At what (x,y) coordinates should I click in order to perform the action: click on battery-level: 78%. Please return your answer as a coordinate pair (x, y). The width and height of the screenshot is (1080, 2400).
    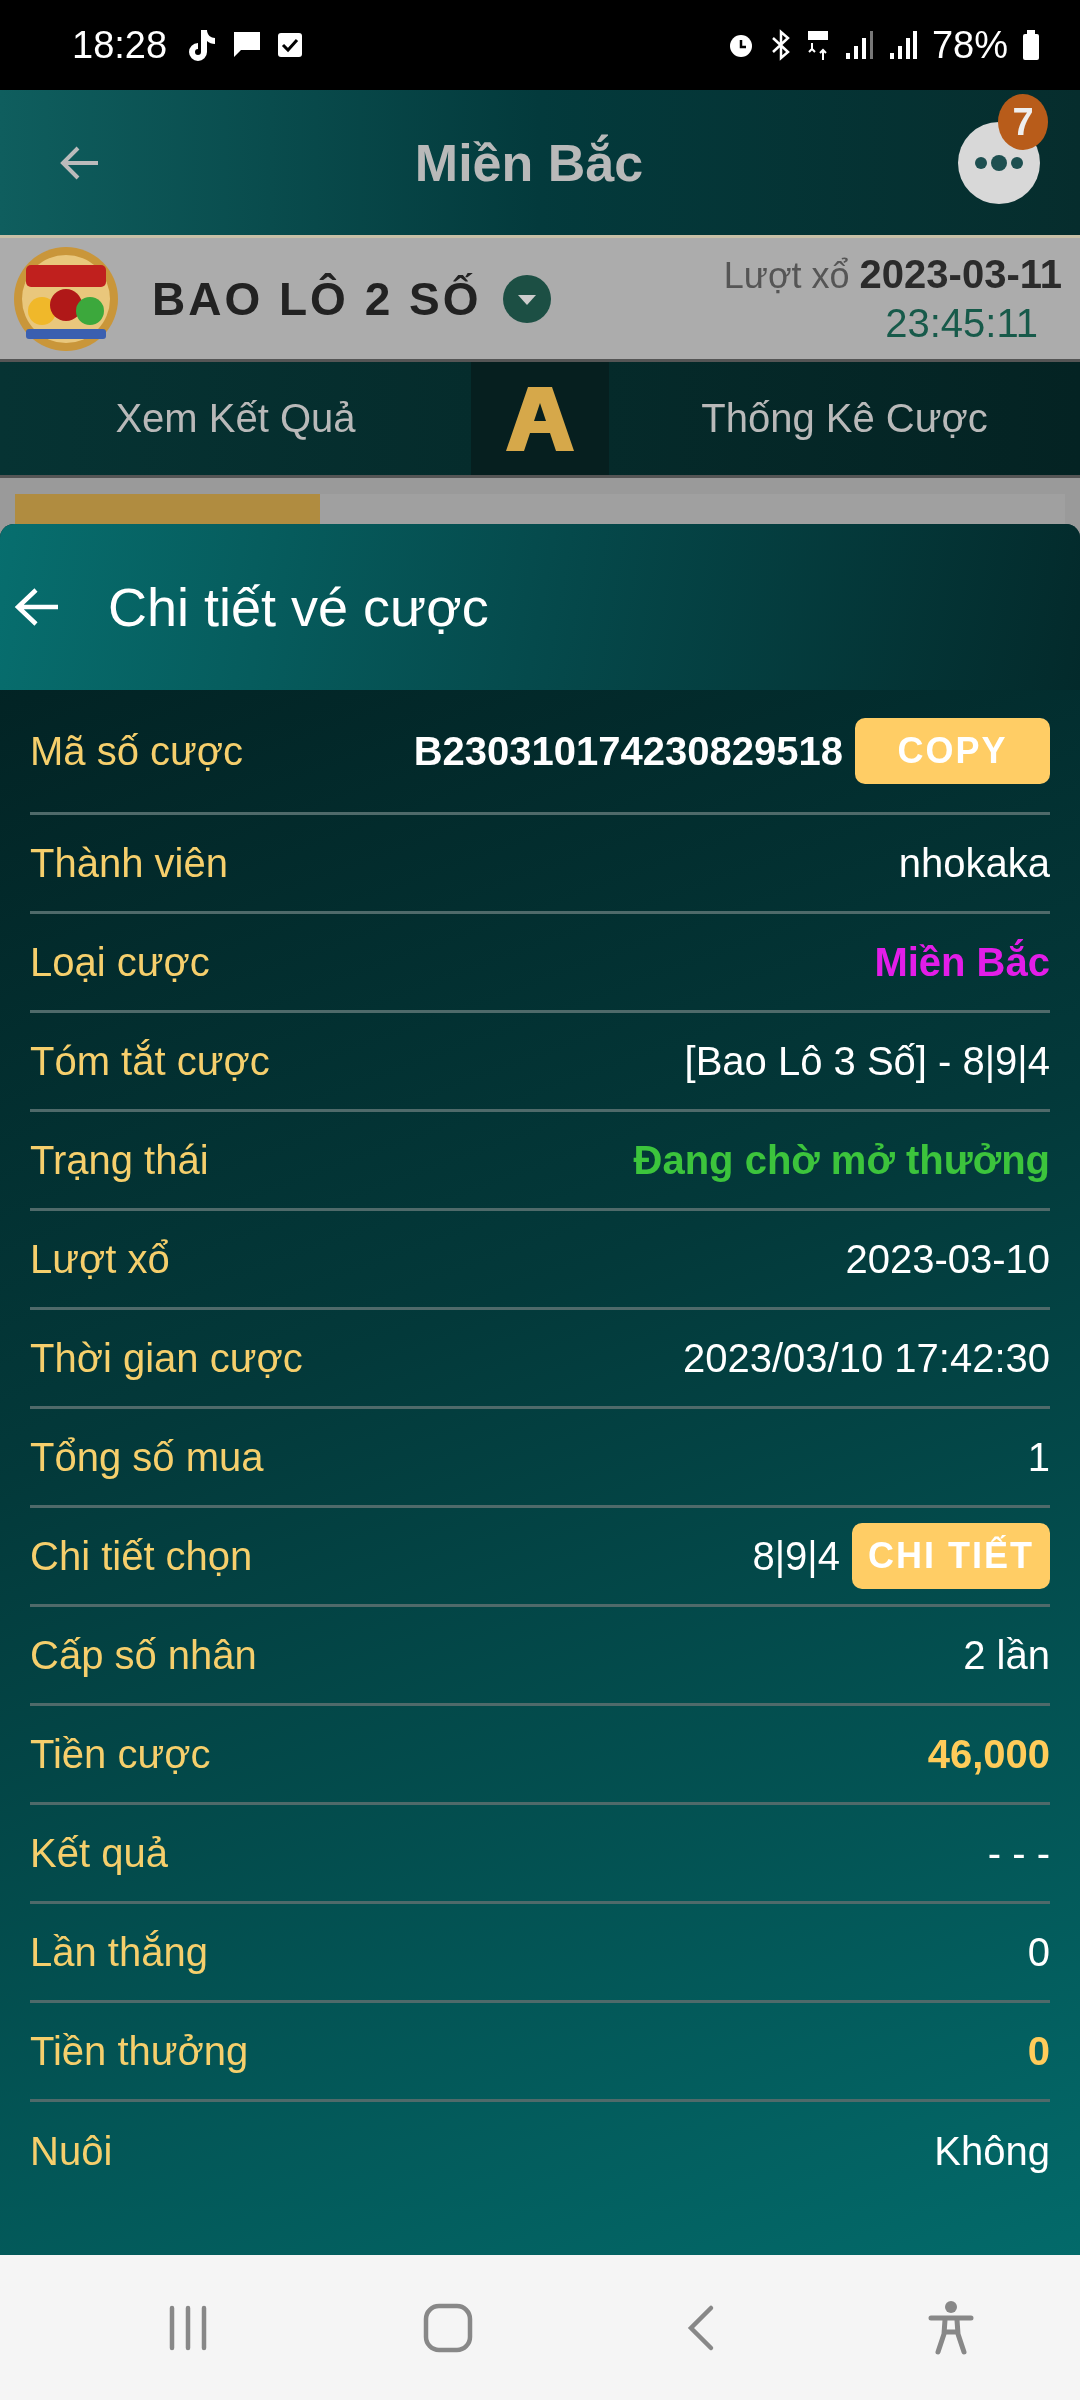
    Looking at the image, I should click on (969, 45).